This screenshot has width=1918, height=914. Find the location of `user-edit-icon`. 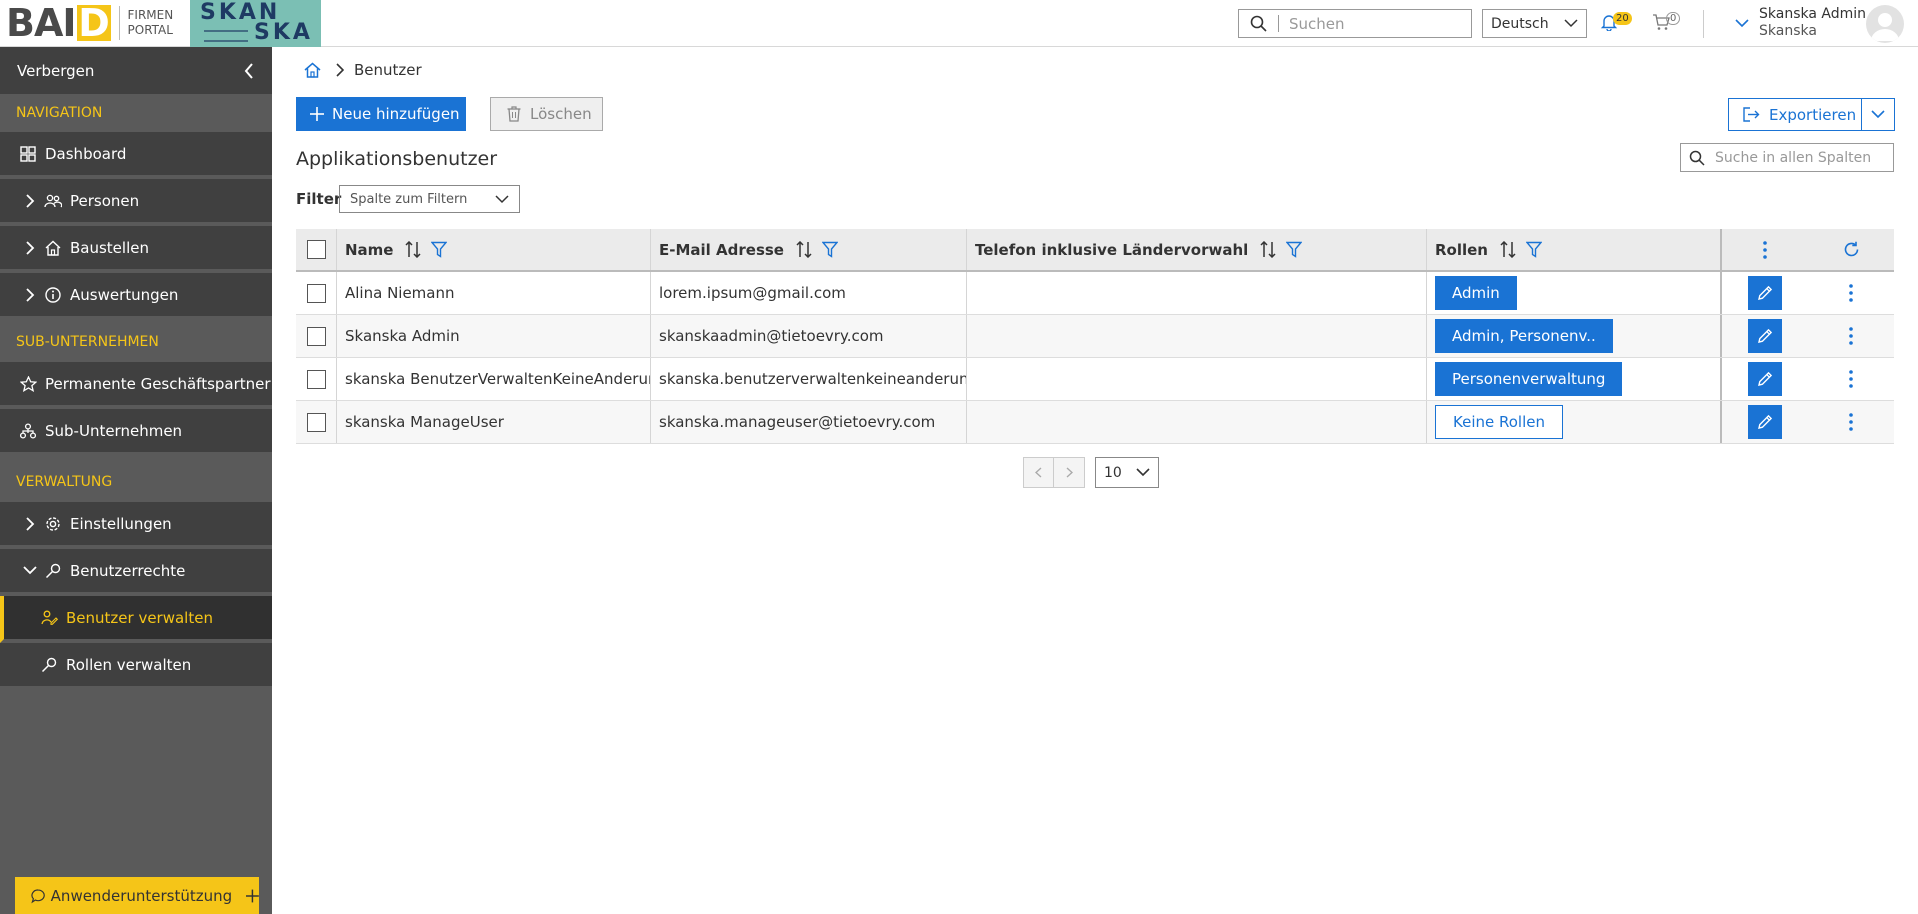

user-edit-icon is located at coordinates (49, 617).